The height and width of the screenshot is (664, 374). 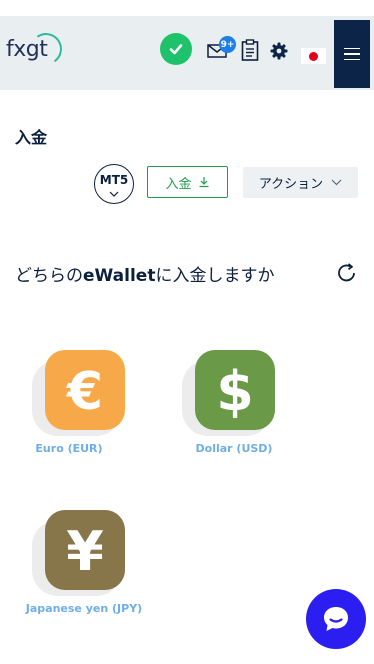 I want to click on currency-card-eur: € Euro (EUR), so click(x=70, y=397).